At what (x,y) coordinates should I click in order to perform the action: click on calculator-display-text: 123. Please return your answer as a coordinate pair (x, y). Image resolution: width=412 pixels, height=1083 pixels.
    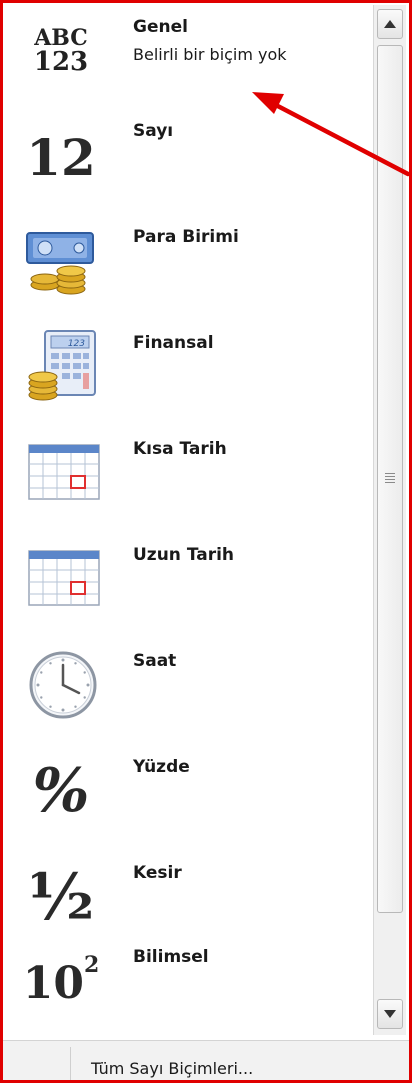
    Looking at the image, I should click on (76, 344).